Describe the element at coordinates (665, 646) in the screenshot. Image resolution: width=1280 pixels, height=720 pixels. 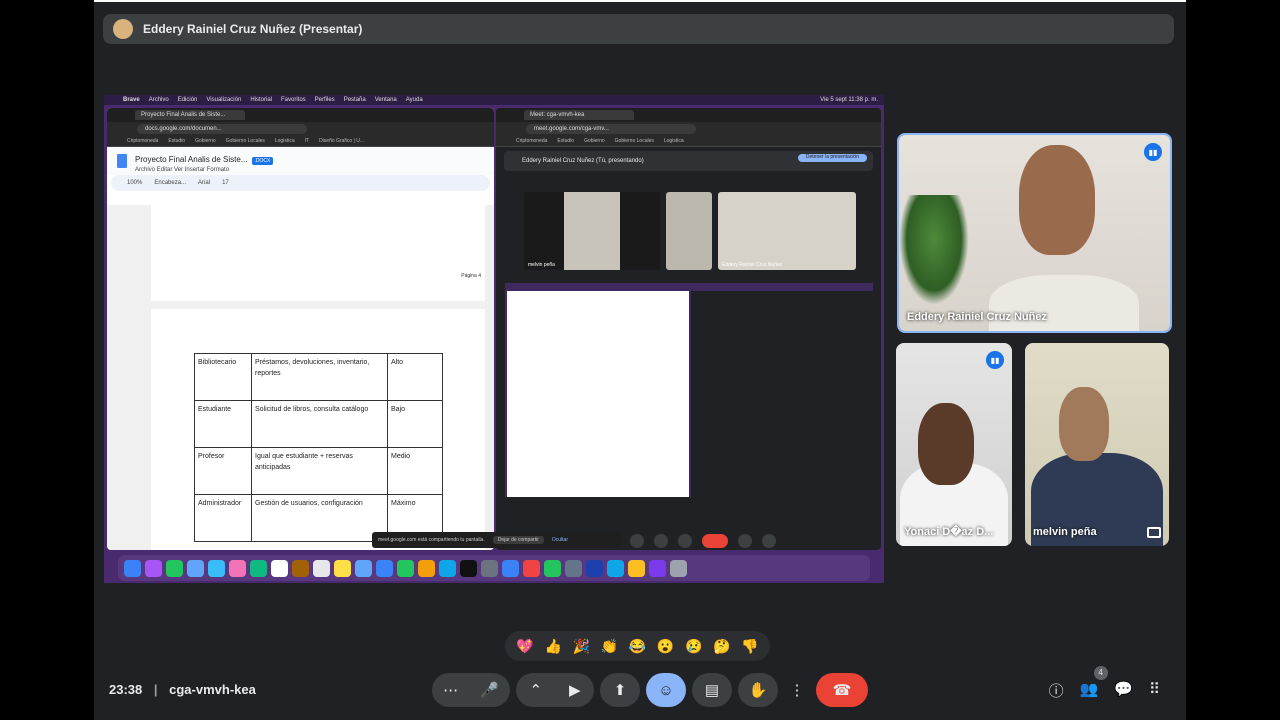
I see `reaction-surprised: 😮` at that location.